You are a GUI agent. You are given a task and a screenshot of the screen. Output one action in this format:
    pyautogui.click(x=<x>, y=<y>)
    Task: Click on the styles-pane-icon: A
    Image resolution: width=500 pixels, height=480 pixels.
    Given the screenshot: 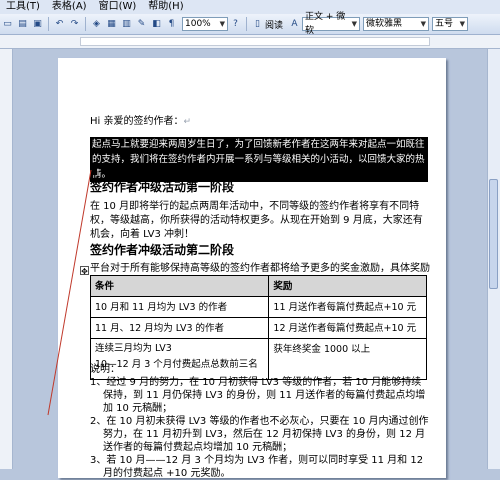 What is the action you would take?
    pyautogui.click(x=294, y=24)
    